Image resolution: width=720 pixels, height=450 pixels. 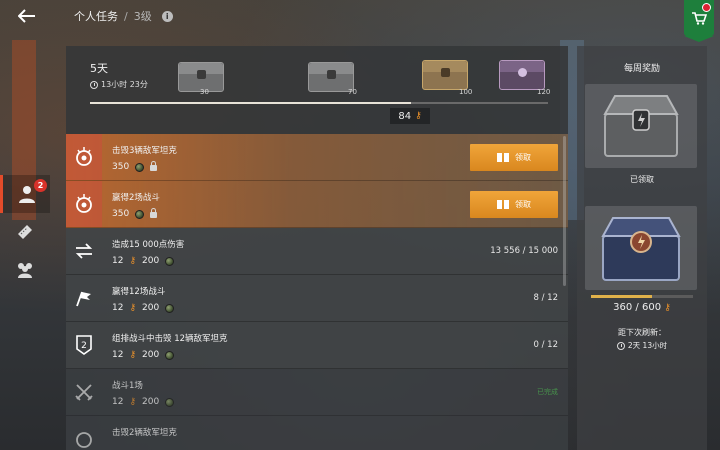 I want to click on top-bar: 个人任务 / 3级 i, so click(x=360, y=21).